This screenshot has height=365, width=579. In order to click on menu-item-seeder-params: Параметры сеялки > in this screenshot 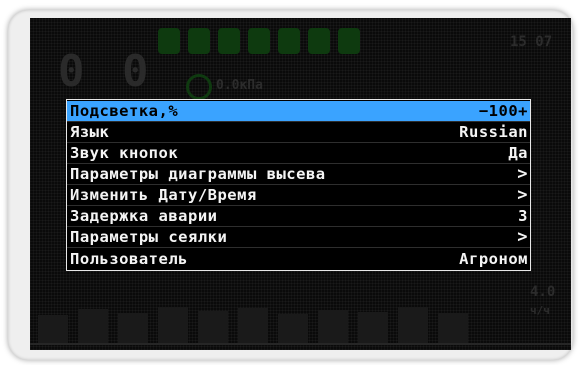, I will do `click(298, 237)`.